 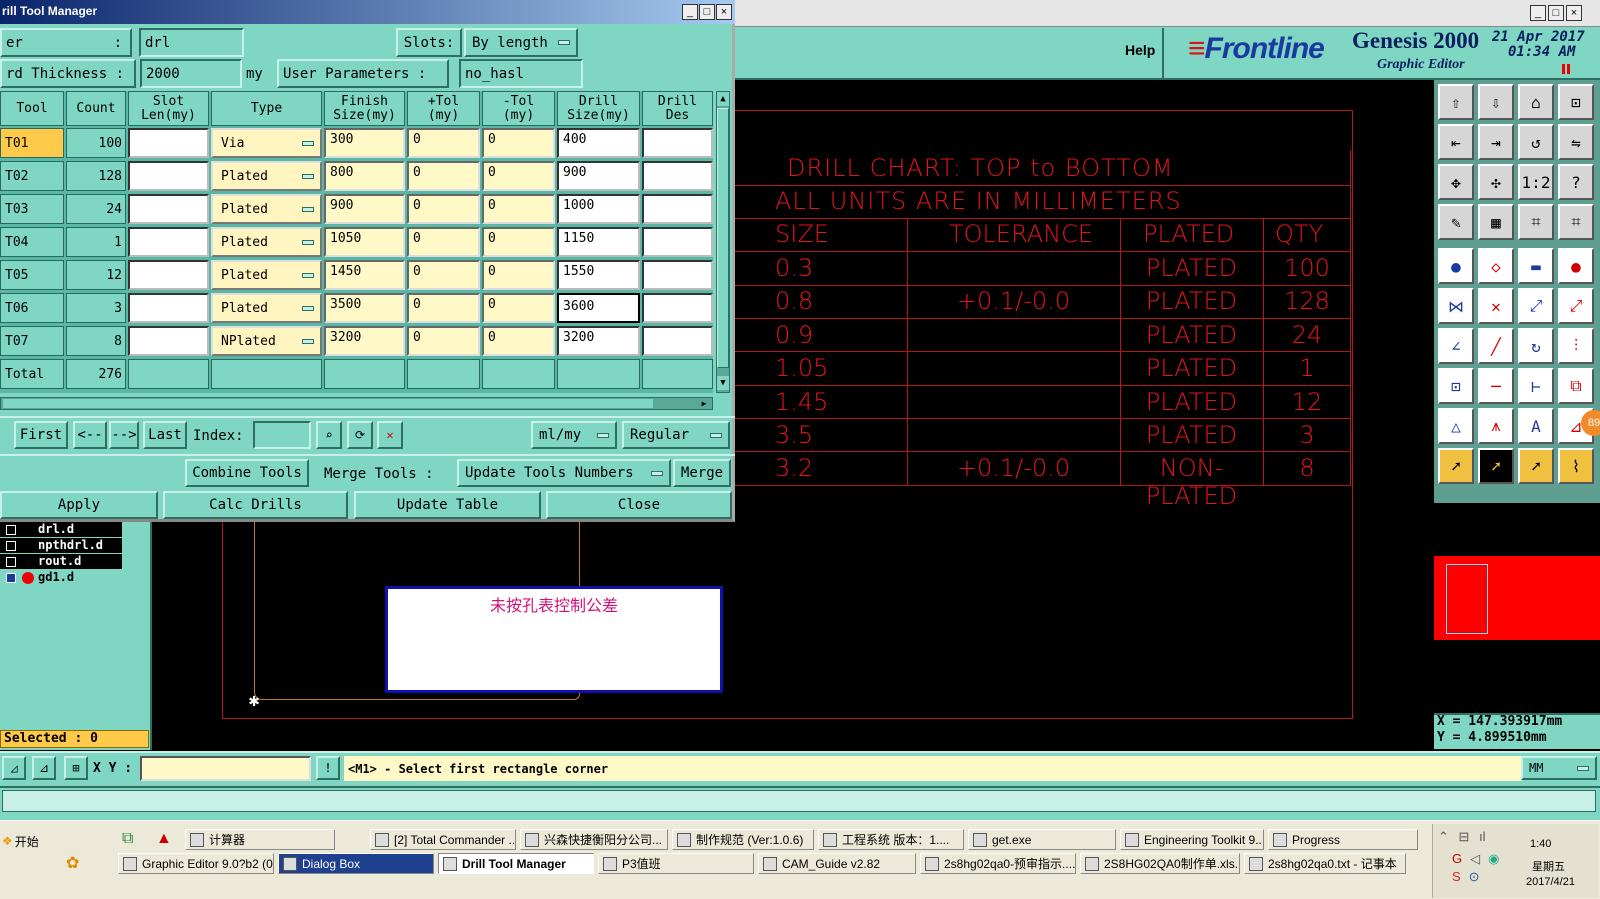 What do you see at coordinates (32, 242) in the screenshot?
I see `tool-label: T04` at bounding box center [32, 242].